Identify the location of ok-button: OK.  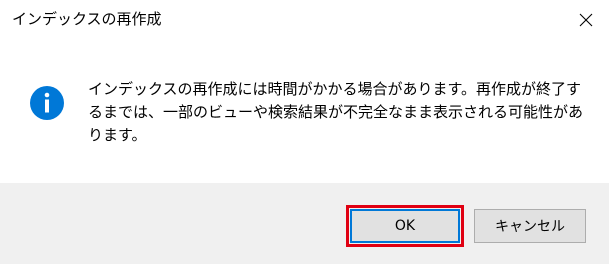
(405, 226).